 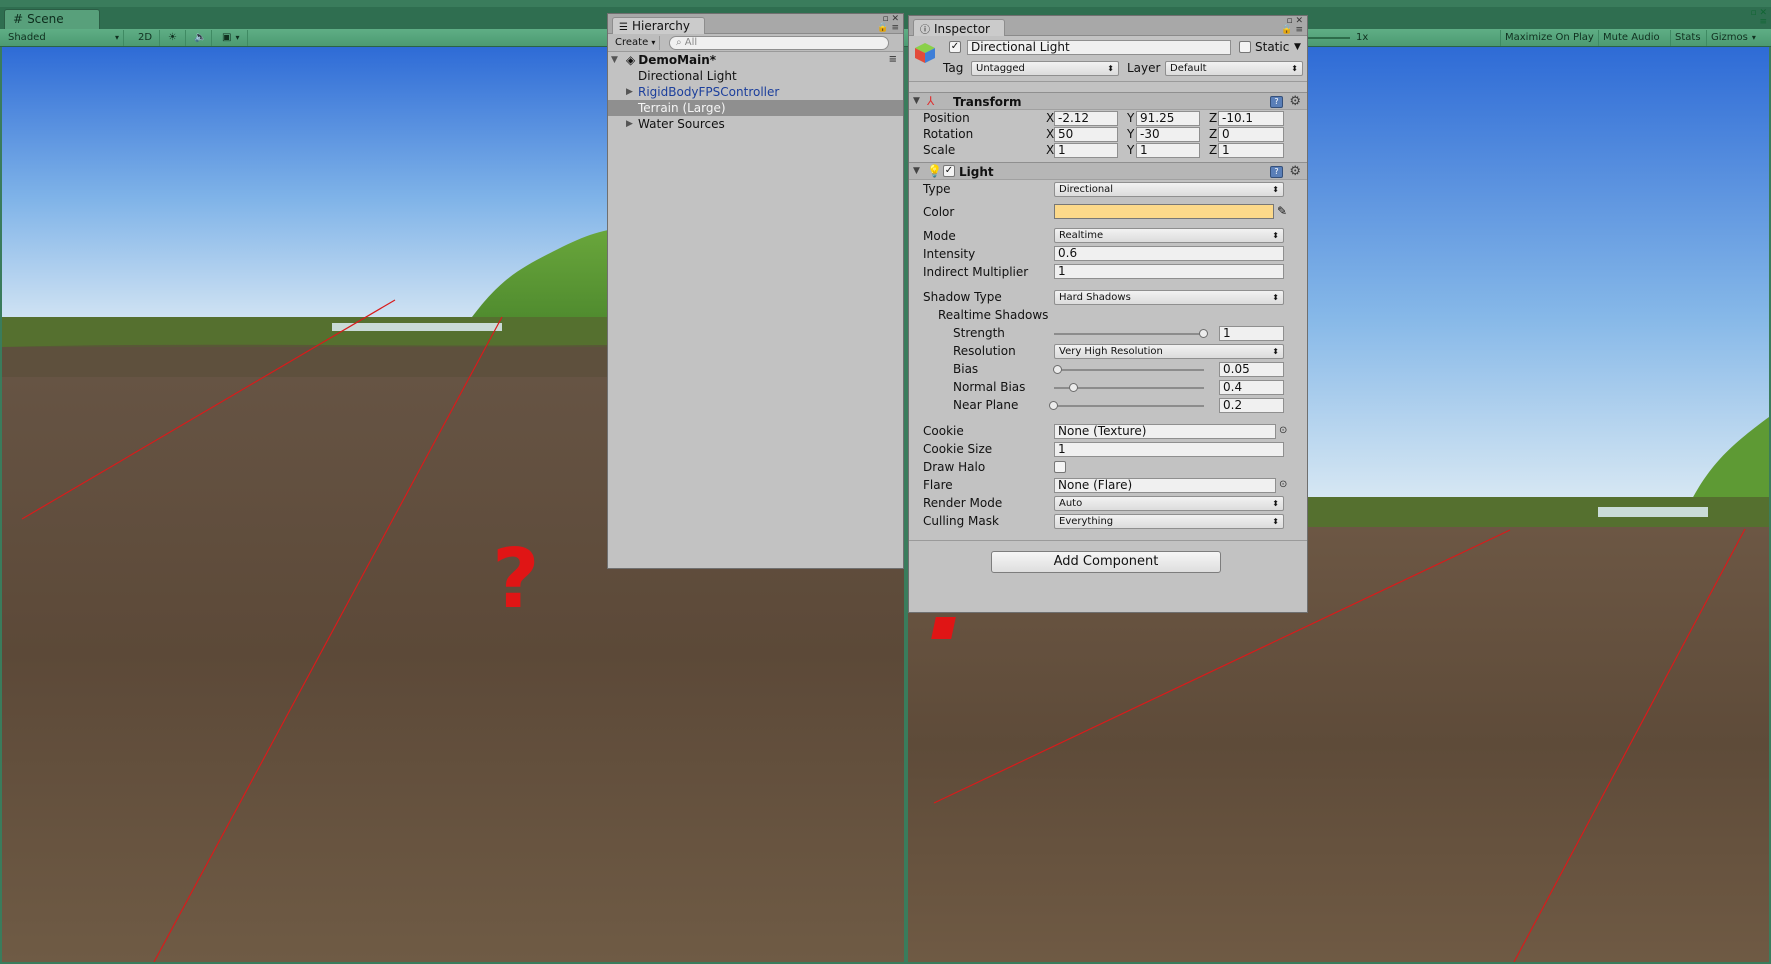 I want to click on shading-mode-label: Shaded, so click(x=27, y=37).